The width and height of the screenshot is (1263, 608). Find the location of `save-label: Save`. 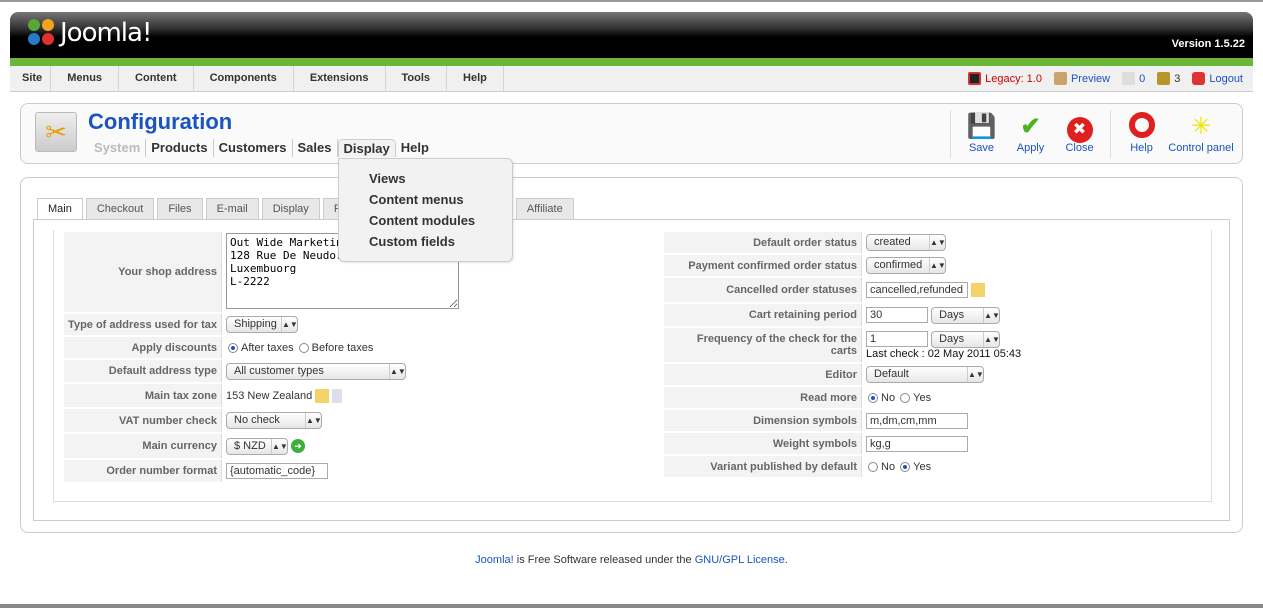

save-label: Save is located at coordinates (981, 148).